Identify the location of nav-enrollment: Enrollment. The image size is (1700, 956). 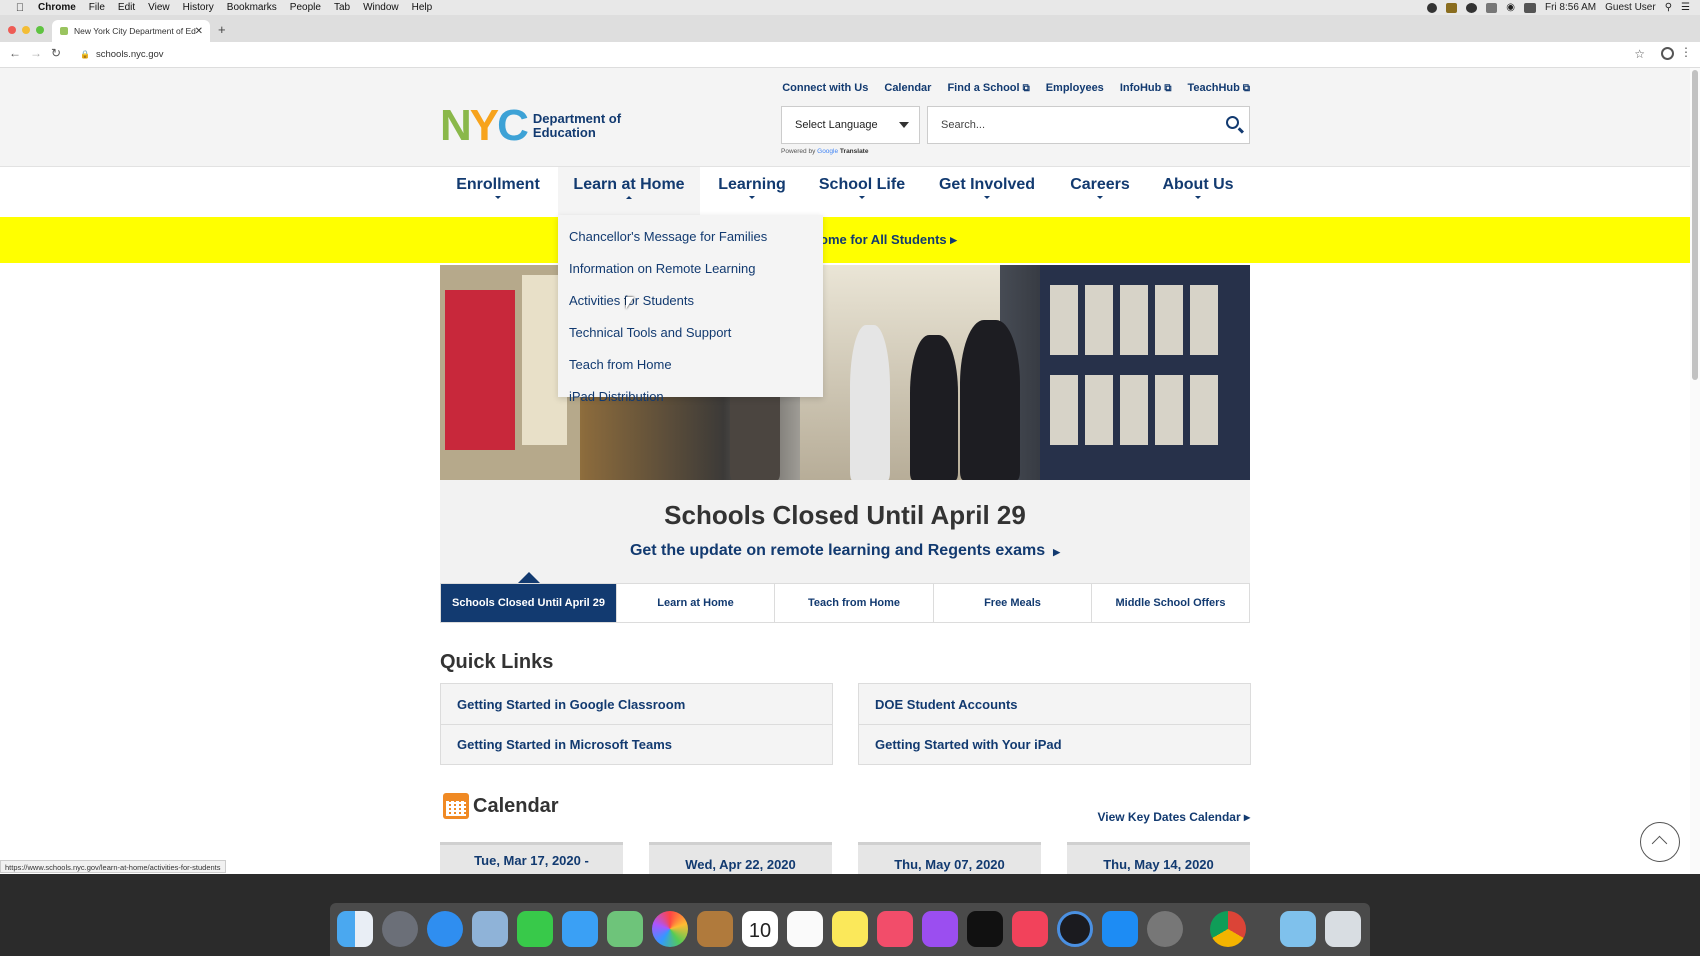
(498, 191).